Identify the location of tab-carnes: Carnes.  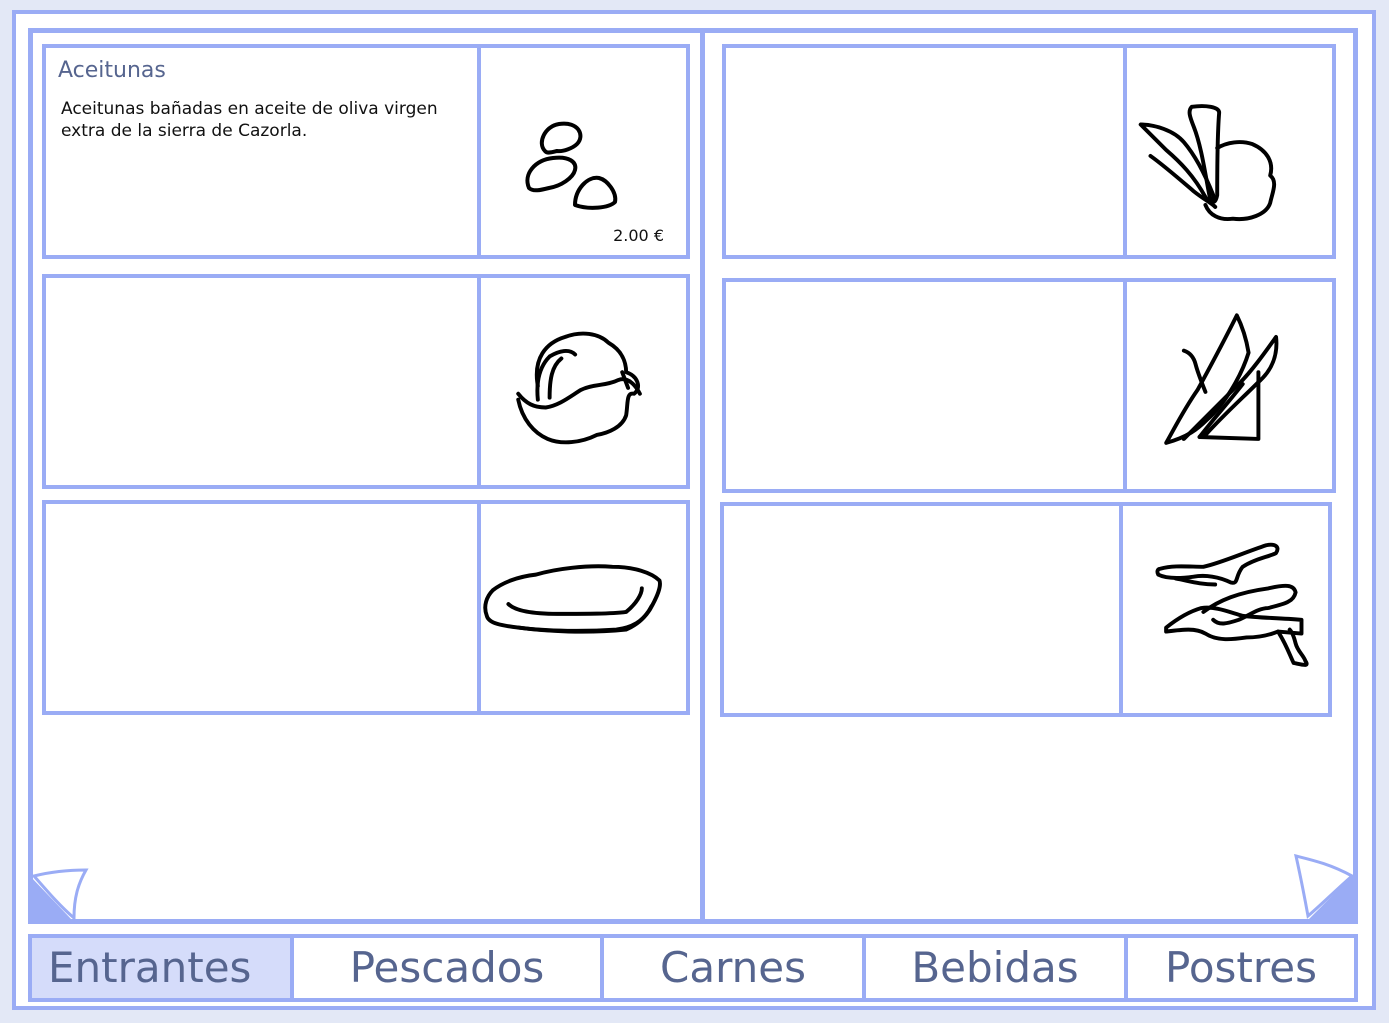
(731, 968).